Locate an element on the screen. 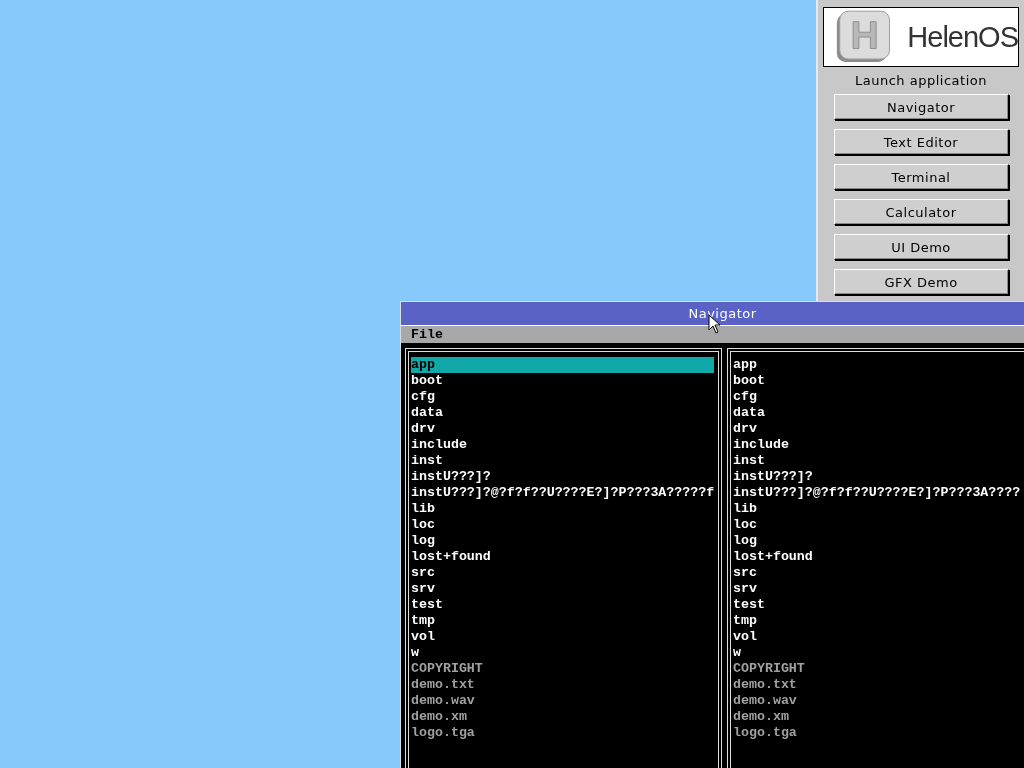 The height and width of the screenshot is (768, 1024). launch-button: Calculator is located at coordinates (921, 212).